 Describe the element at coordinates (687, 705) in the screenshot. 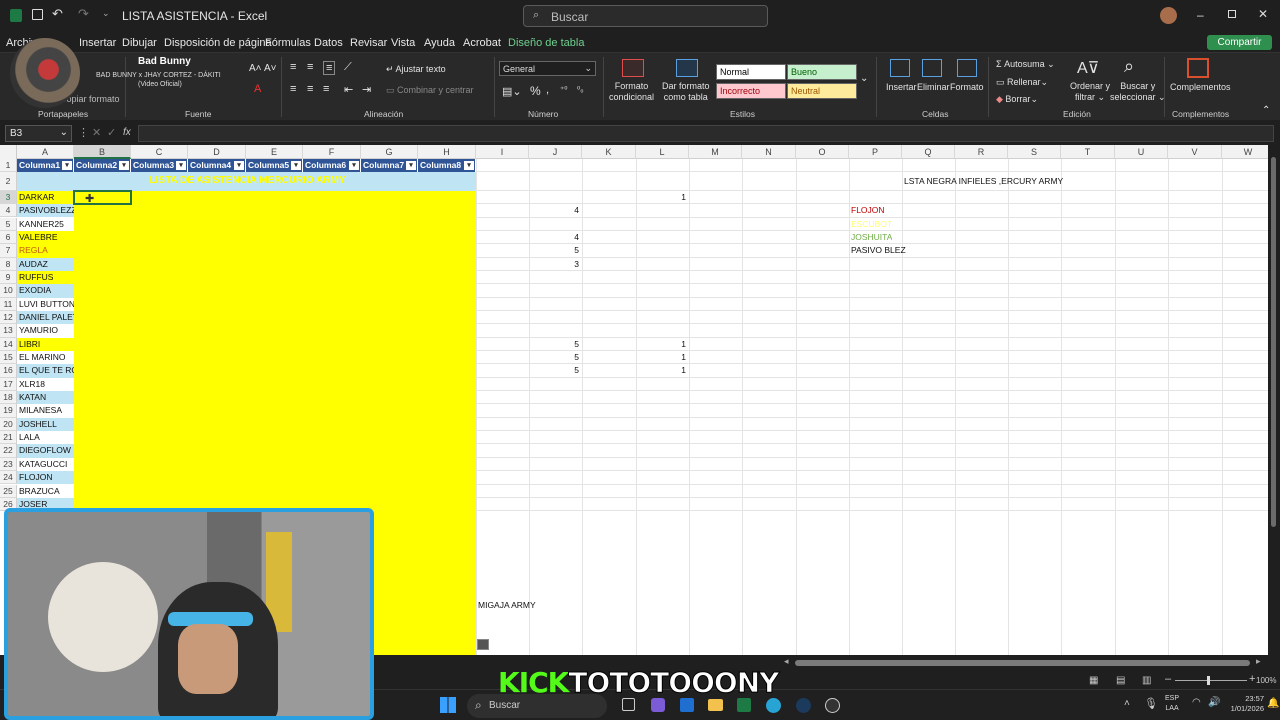

I see `outlook-icon` at that location.